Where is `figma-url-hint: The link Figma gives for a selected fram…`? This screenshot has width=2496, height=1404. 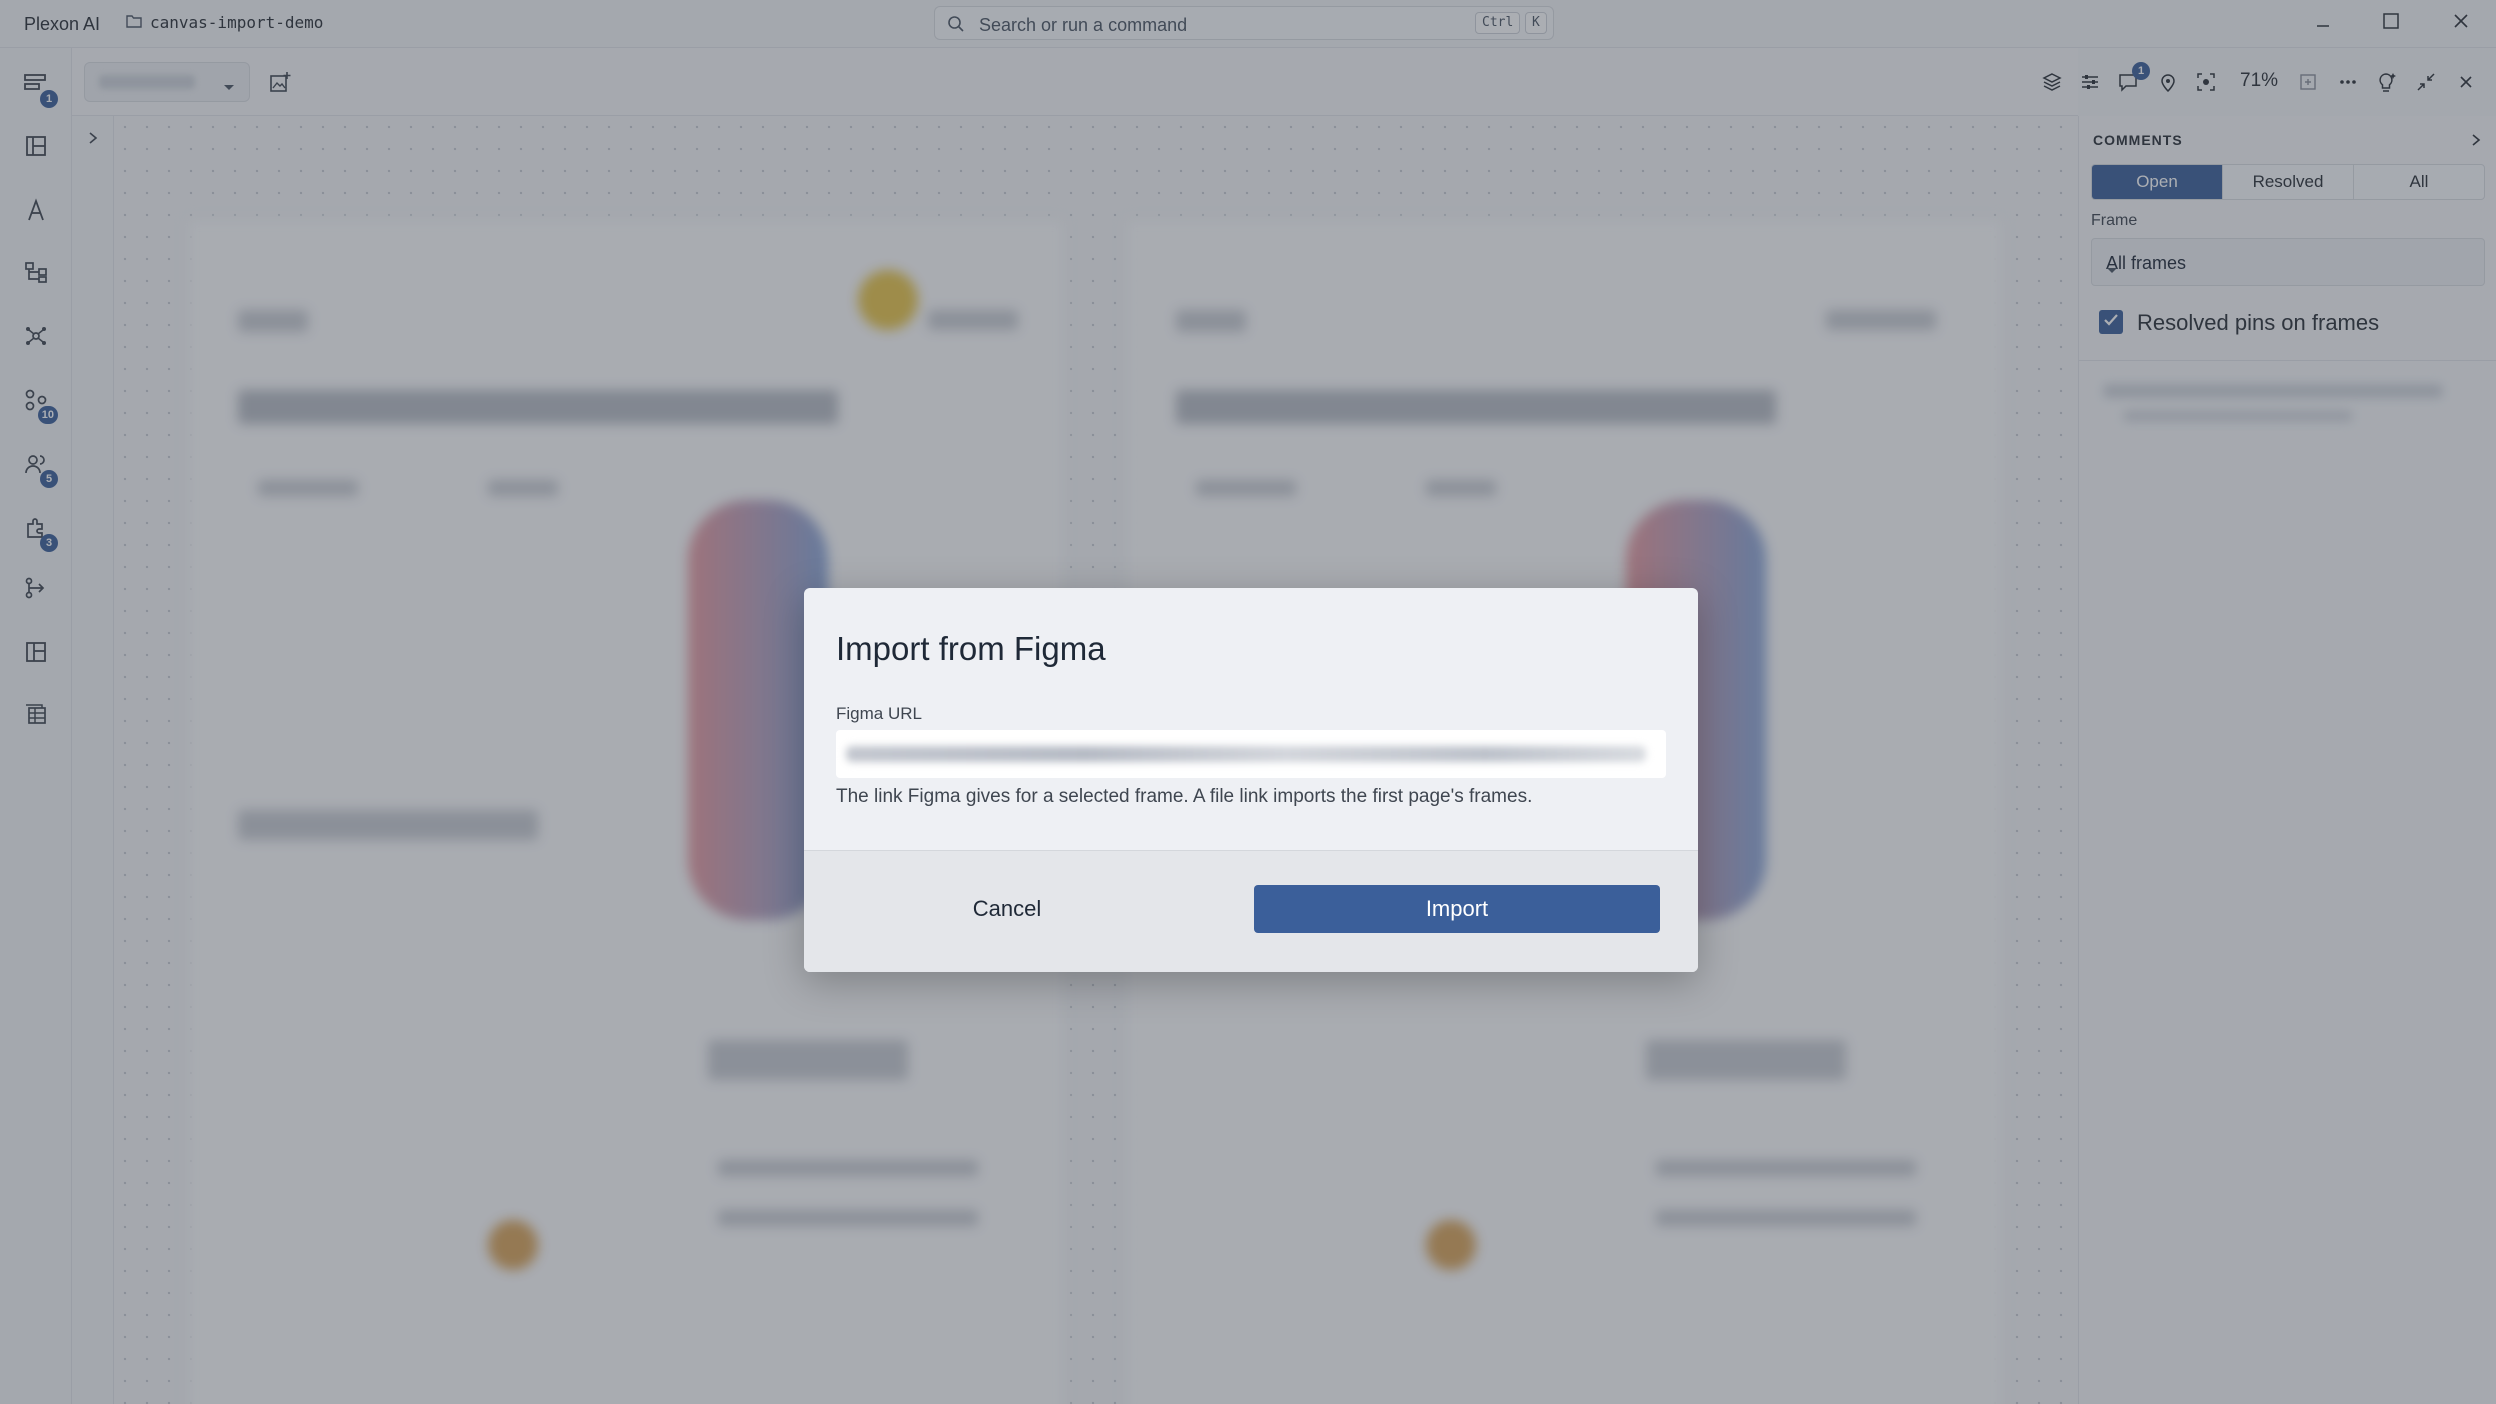 figma-url-hint: The link Figma gives for a selected fram… is located at coordinates (1184, 796).